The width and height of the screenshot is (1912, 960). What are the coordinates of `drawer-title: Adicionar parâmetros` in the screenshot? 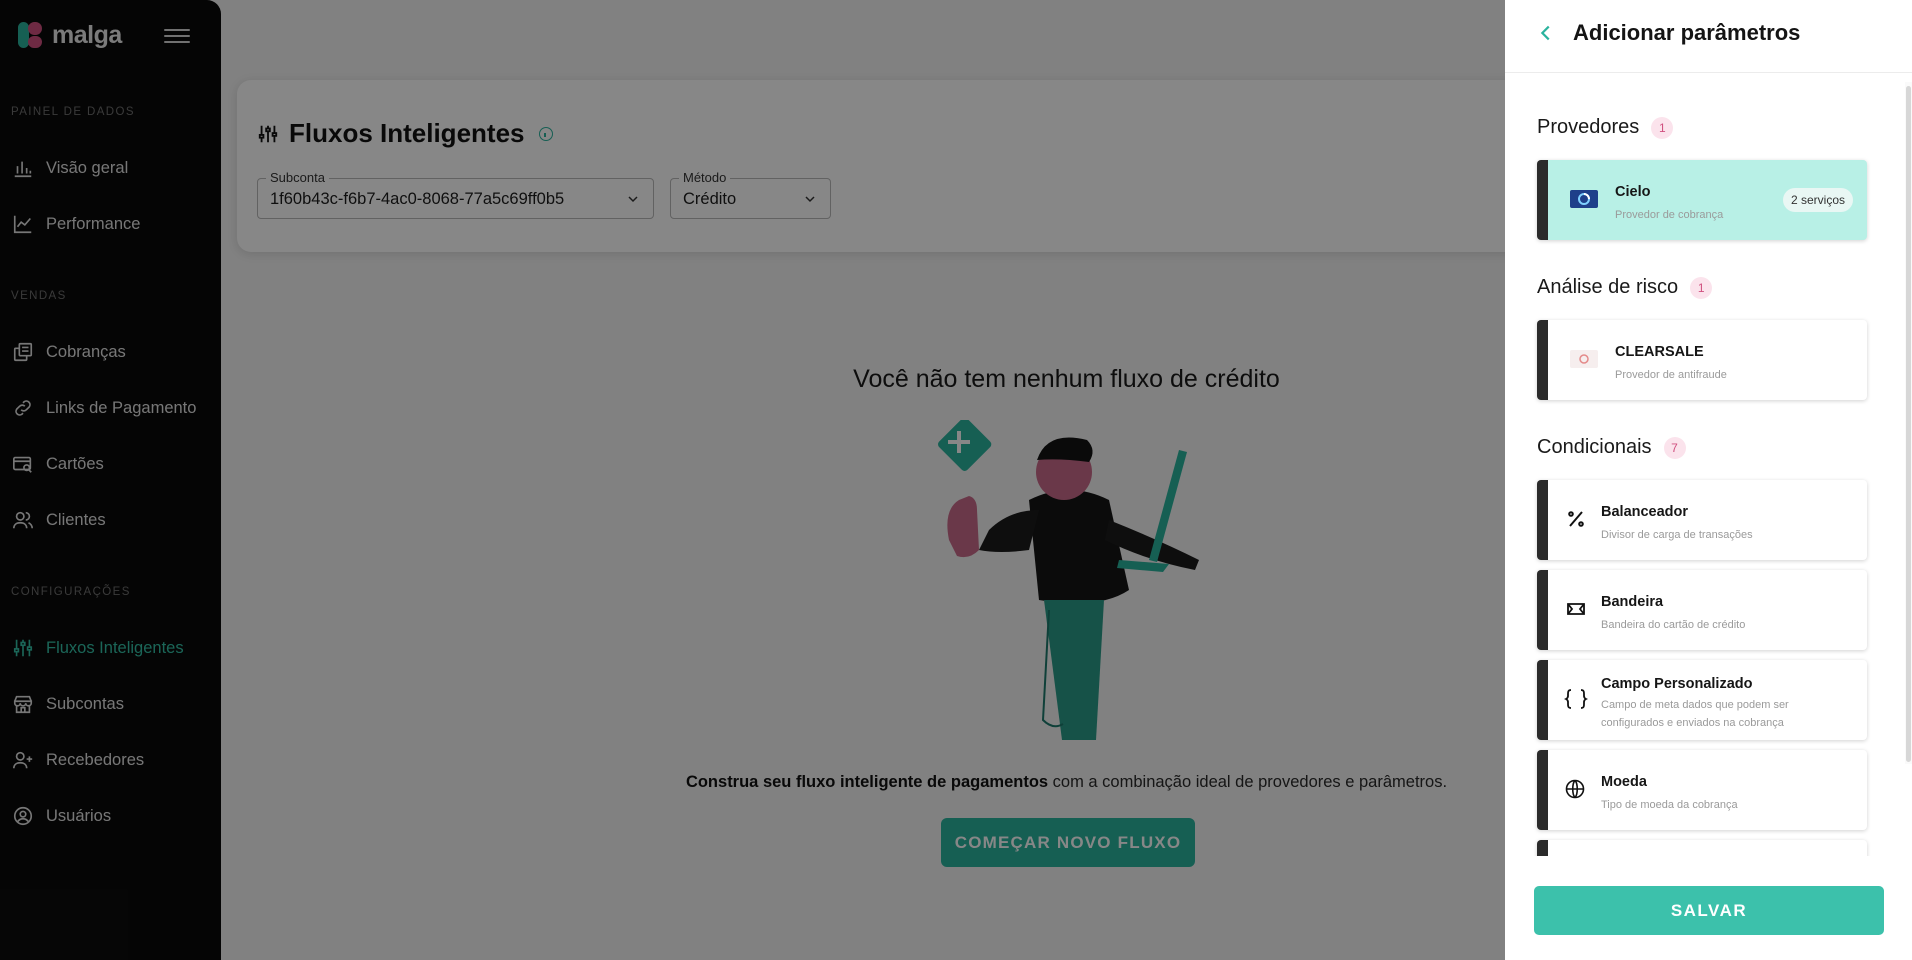 It's located at (1687, 32).